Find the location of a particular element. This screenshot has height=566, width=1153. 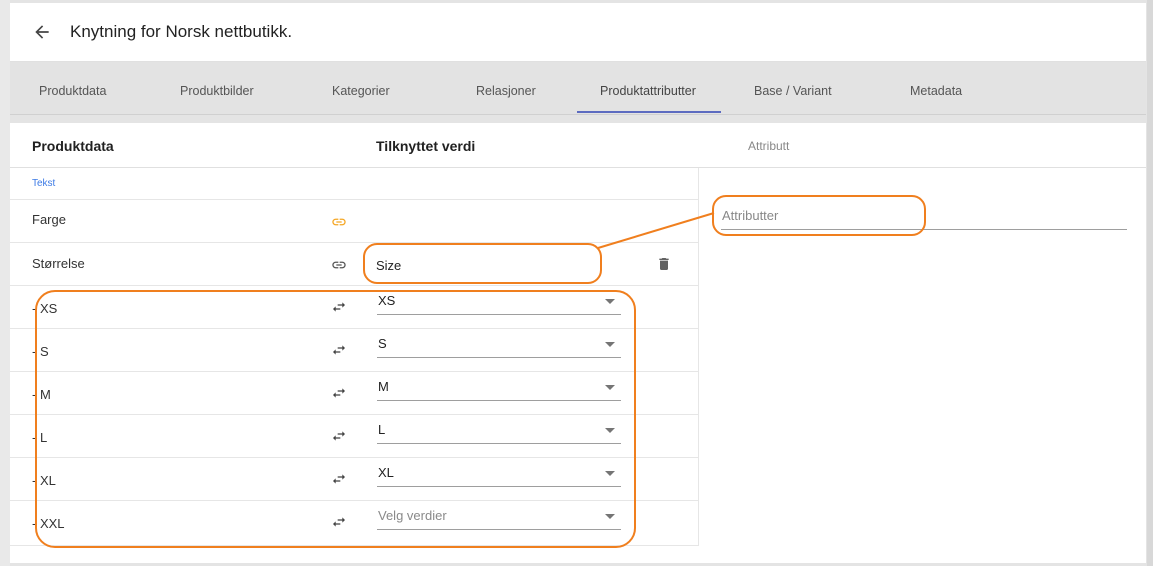

table-row: - M M is located at coordinates (354, 392).